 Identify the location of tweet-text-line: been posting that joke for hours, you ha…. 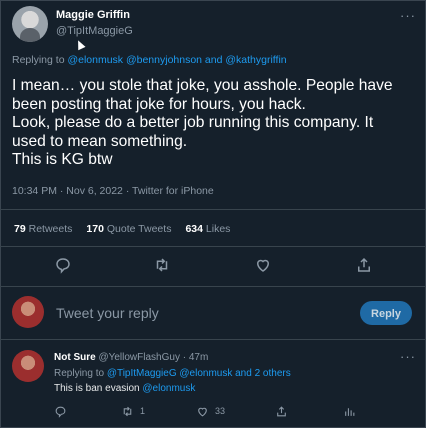
(159, 104).